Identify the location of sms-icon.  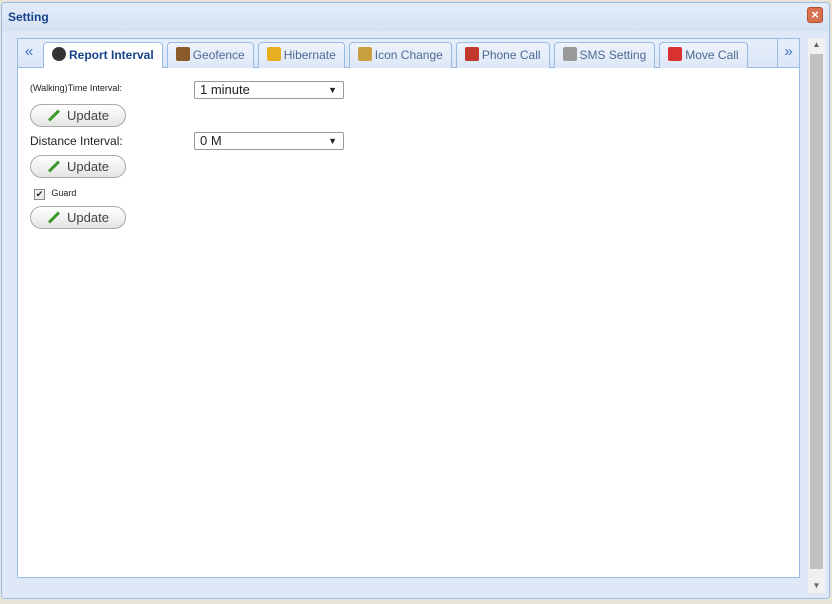
(569, 54).